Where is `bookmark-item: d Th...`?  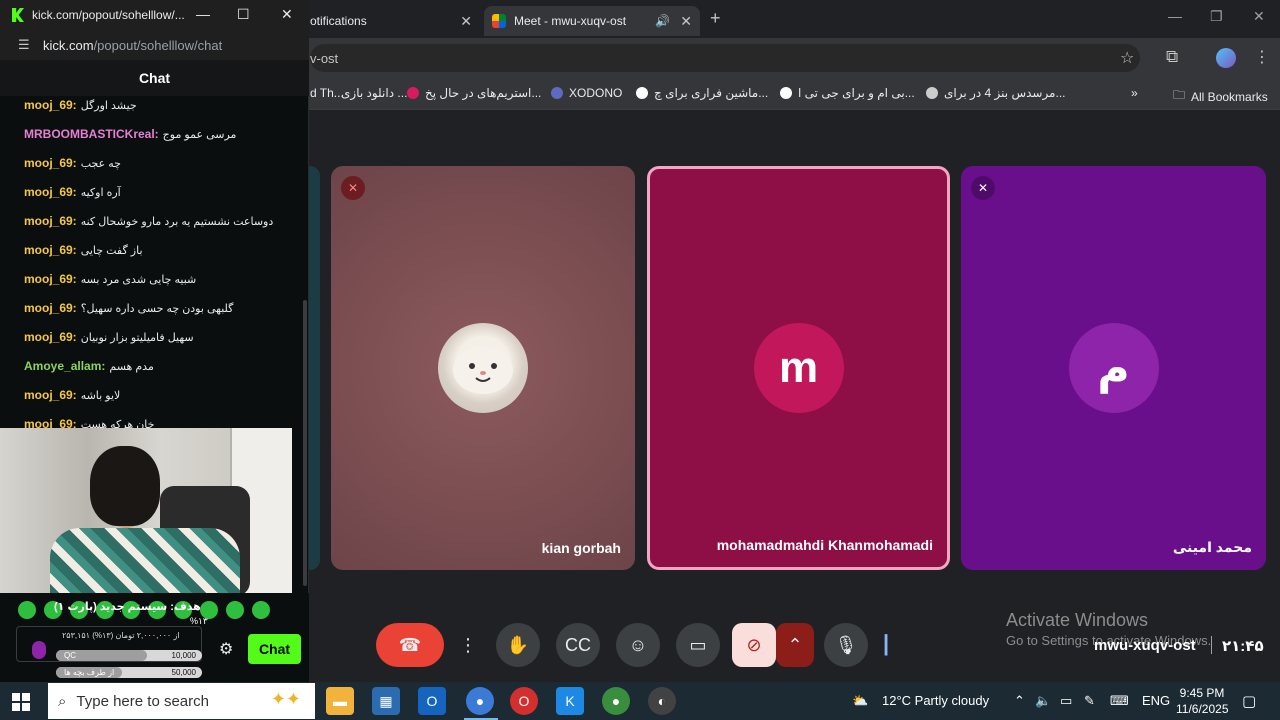
bookmark-item: d Th... is located at coordinates (327, 93).